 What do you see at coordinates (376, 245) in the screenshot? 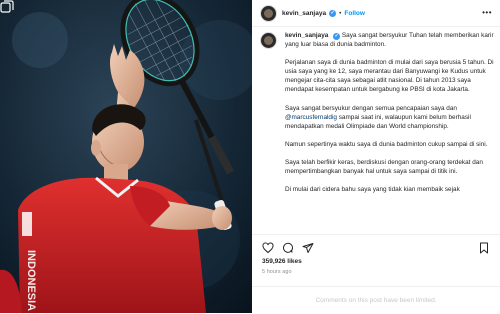
I see `action-bar` at bounding box center [376, 245].